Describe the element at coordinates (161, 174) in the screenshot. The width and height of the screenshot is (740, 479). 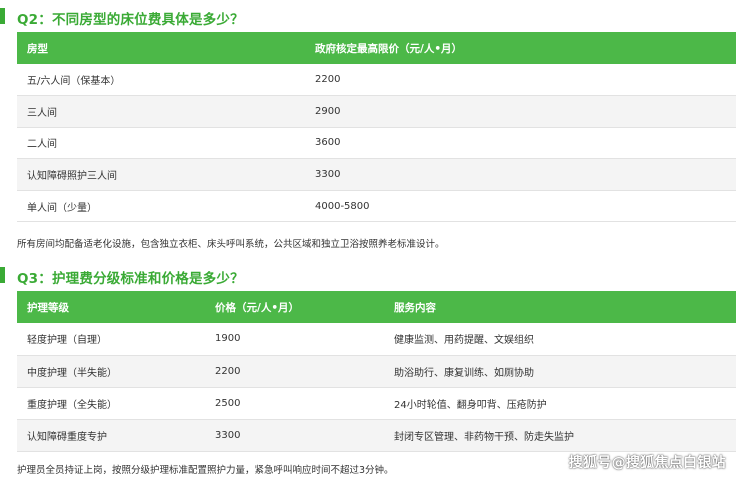
I see `cell-room-type: 认知障碍照护三人间` at that location.